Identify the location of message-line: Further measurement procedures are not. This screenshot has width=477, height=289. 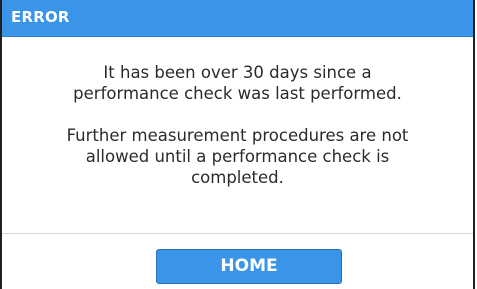
(237, 135).